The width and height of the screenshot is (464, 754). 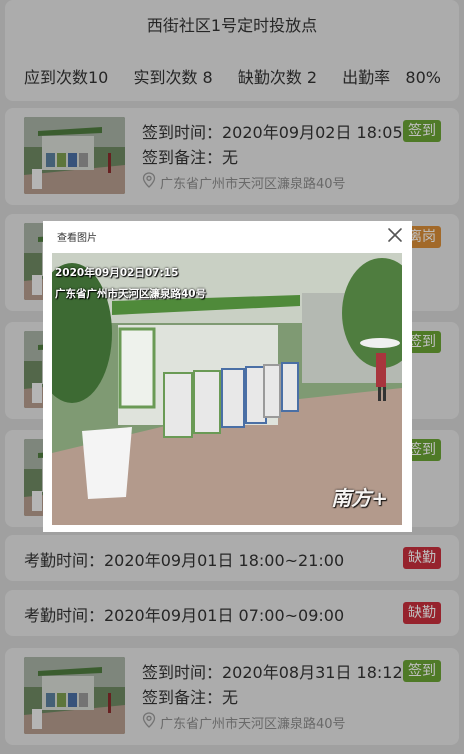 I want to click on modal-title: 查看图片, so click(x=77, y=238).